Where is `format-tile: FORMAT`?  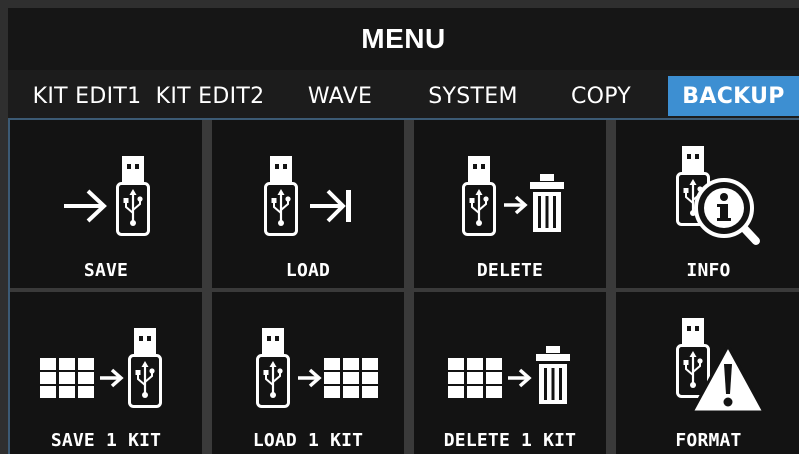 format-tile: FORMAT is located at coordinates (707, 373).